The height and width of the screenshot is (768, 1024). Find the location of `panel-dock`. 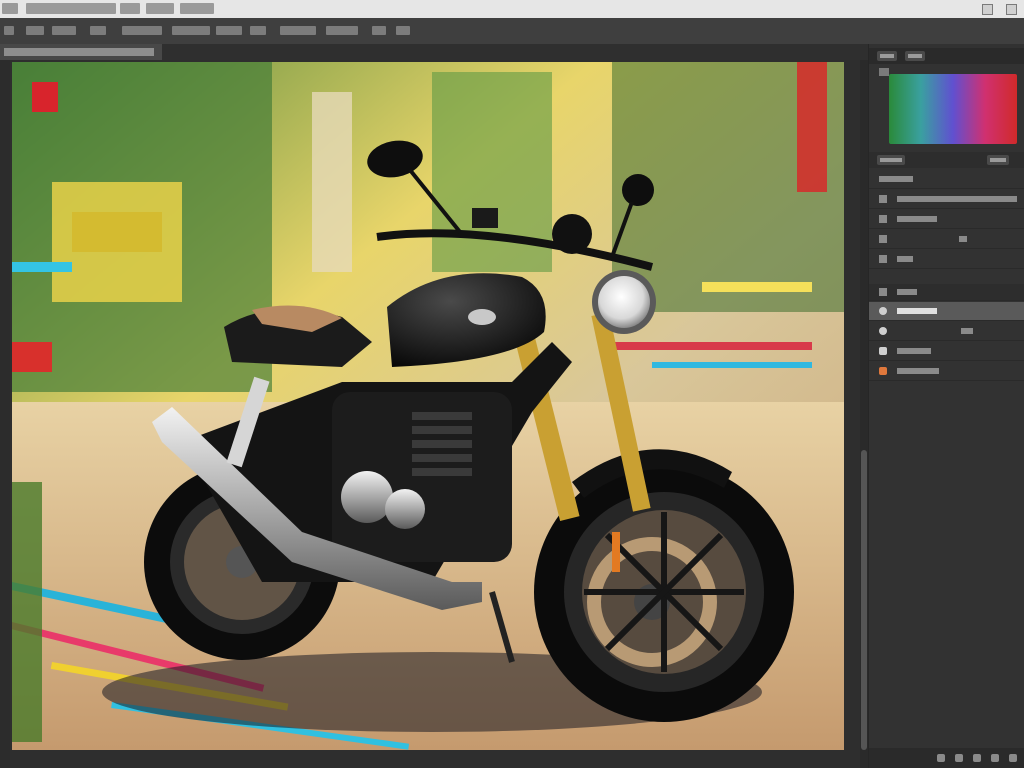

panel-dock is located at coordinates (946, 406).